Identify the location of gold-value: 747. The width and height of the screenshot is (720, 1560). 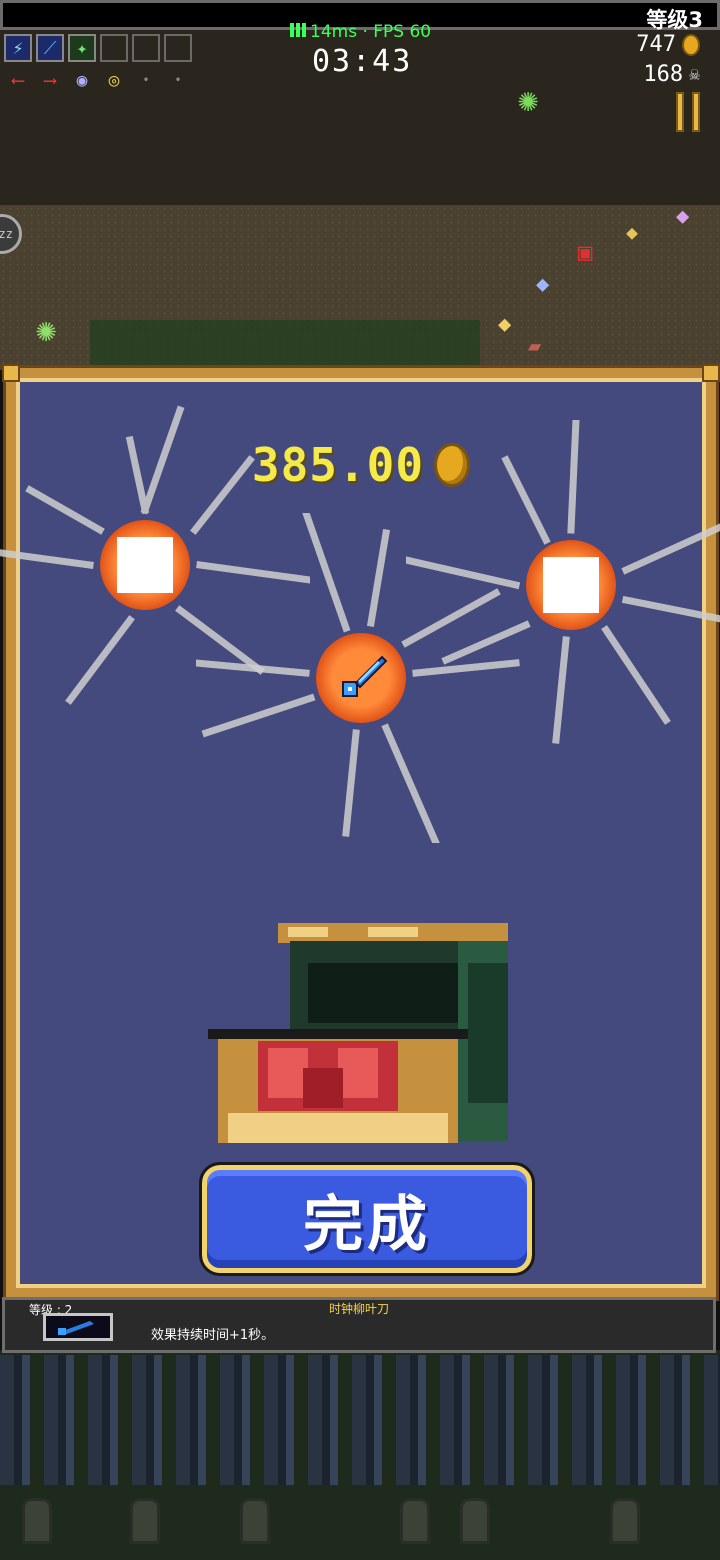
(656, 44).